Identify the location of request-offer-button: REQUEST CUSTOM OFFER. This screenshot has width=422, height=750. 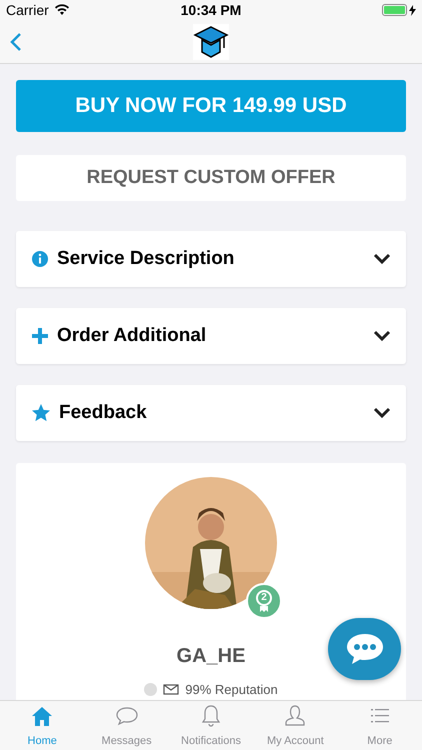
(211, 178).